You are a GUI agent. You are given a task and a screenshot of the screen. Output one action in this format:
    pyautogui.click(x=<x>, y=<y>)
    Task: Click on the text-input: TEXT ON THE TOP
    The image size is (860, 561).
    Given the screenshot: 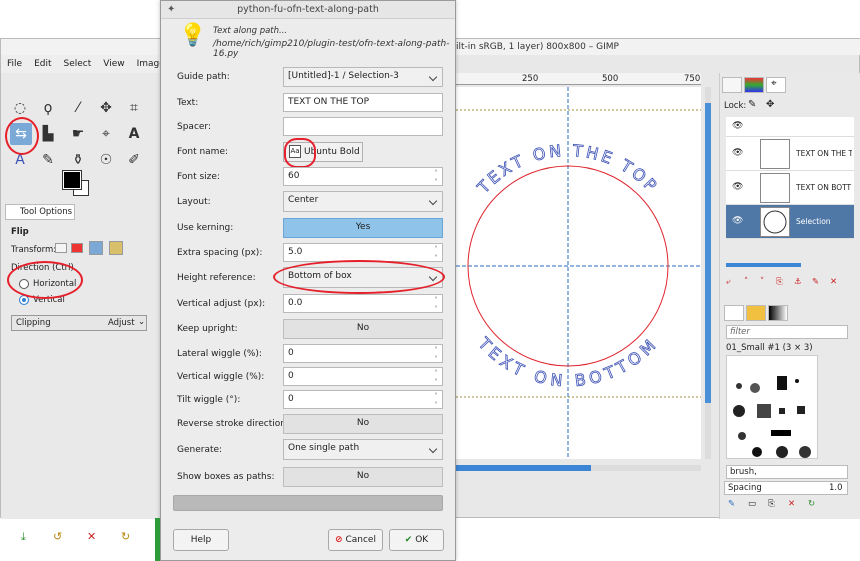 What is the action you would take?
    pyautogui.click(x=363, y=102)
    